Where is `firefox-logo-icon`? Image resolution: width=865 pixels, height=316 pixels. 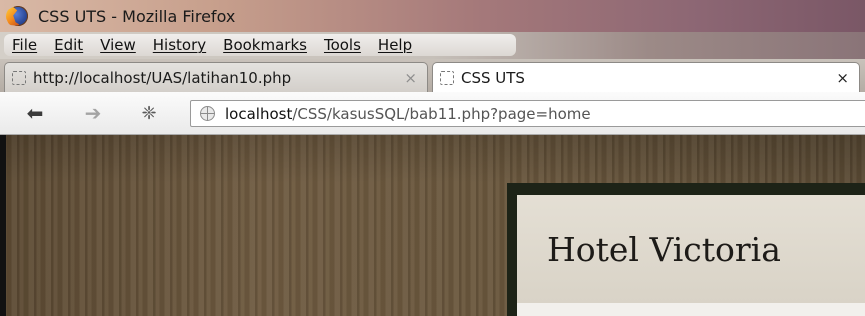 firefox-logo-icon is located at coordinates (18, 16).